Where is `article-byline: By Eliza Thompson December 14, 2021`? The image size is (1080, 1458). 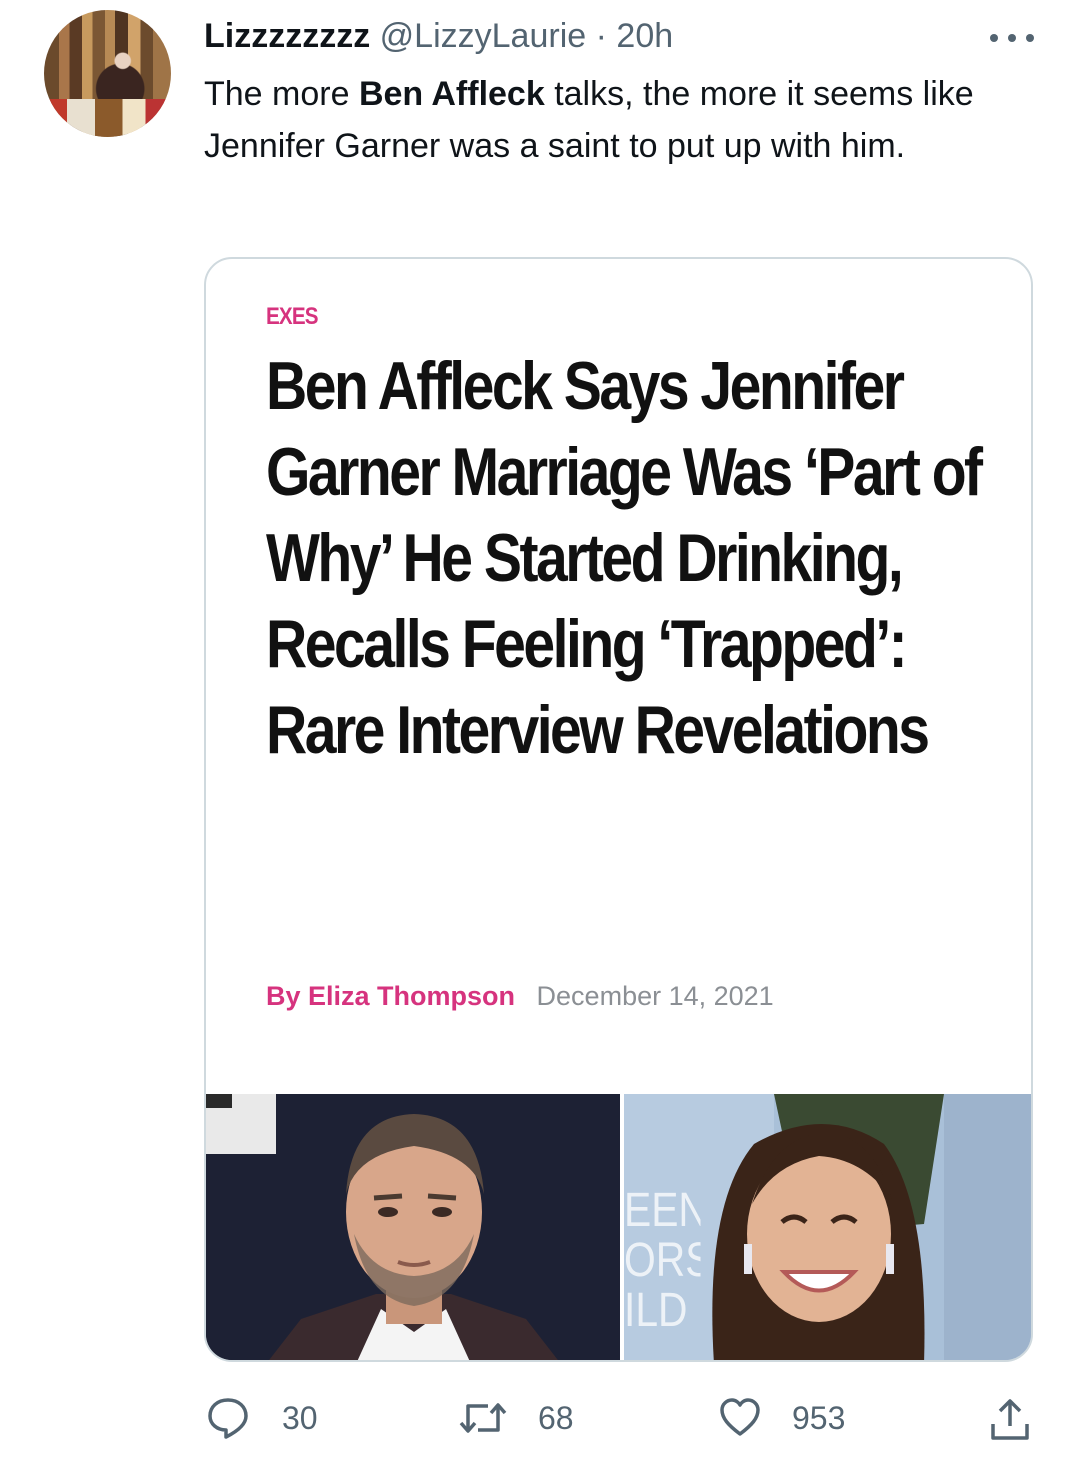 article-byline: By Eliza Thompson December 14, 2021 is located at coordinates (520, 996).